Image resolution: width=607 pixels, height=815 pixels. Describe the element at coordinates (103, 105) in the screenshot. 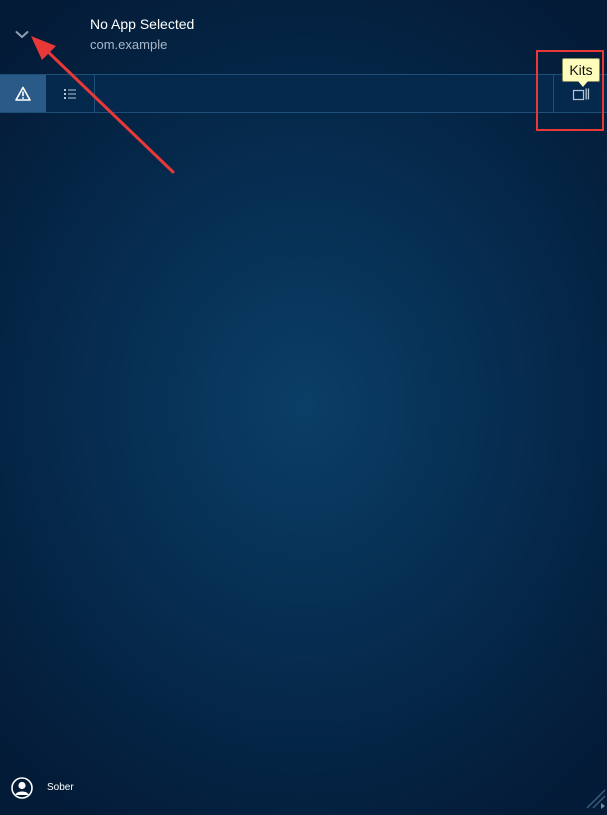

I see `annotation-arrow` at that location.